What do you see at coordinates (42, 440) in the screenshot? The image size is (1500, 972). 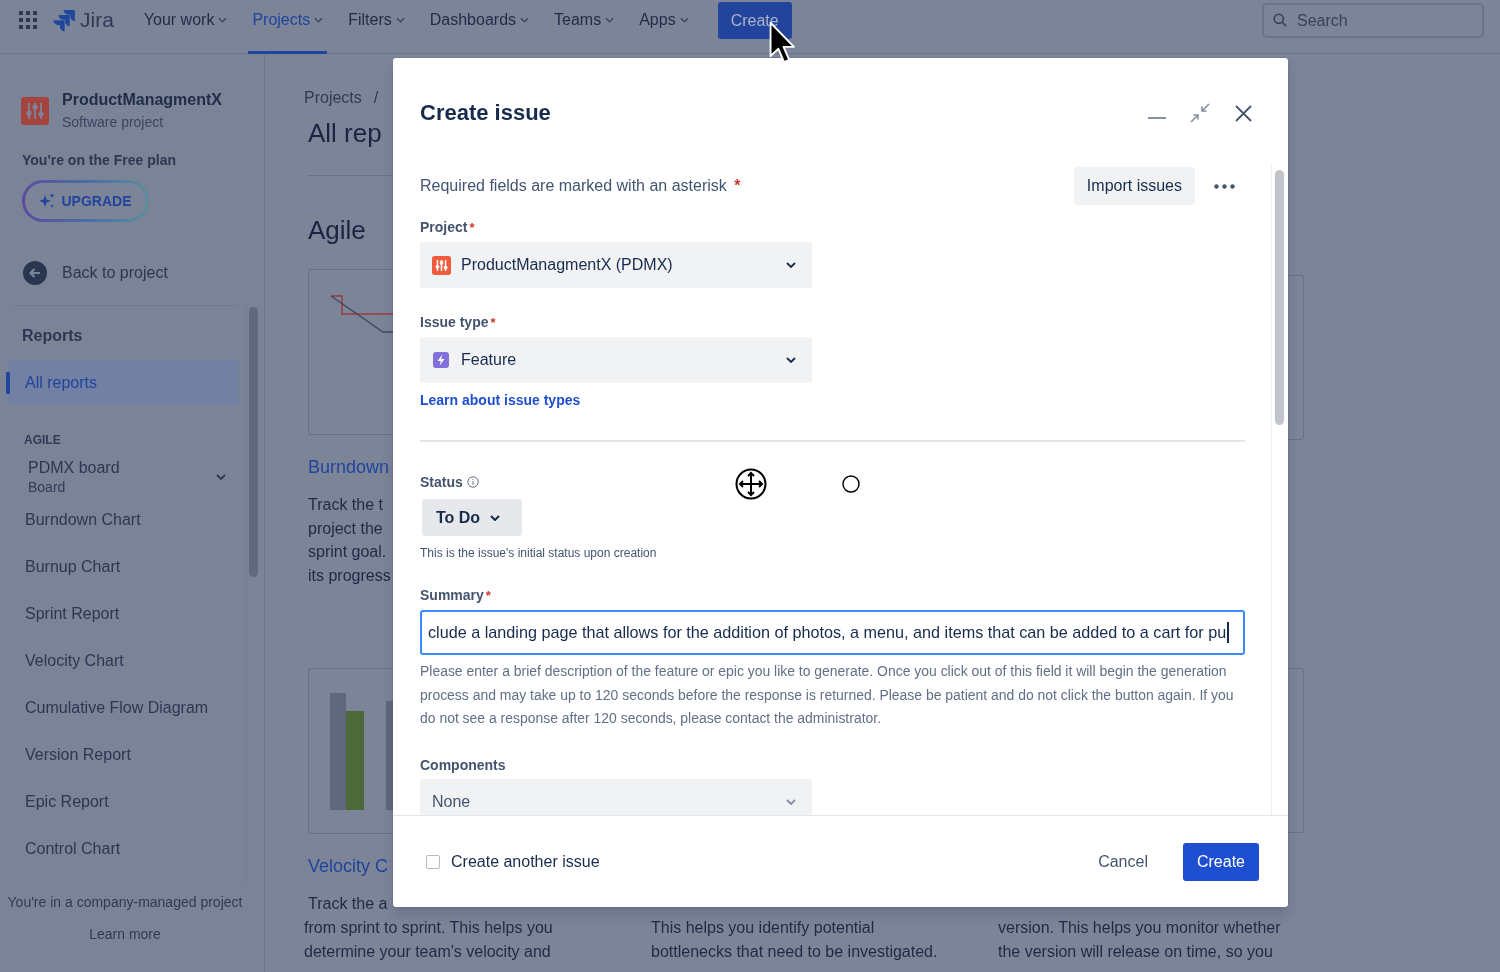 I see `group-label: AGILE` at bounding box center [42, 440].